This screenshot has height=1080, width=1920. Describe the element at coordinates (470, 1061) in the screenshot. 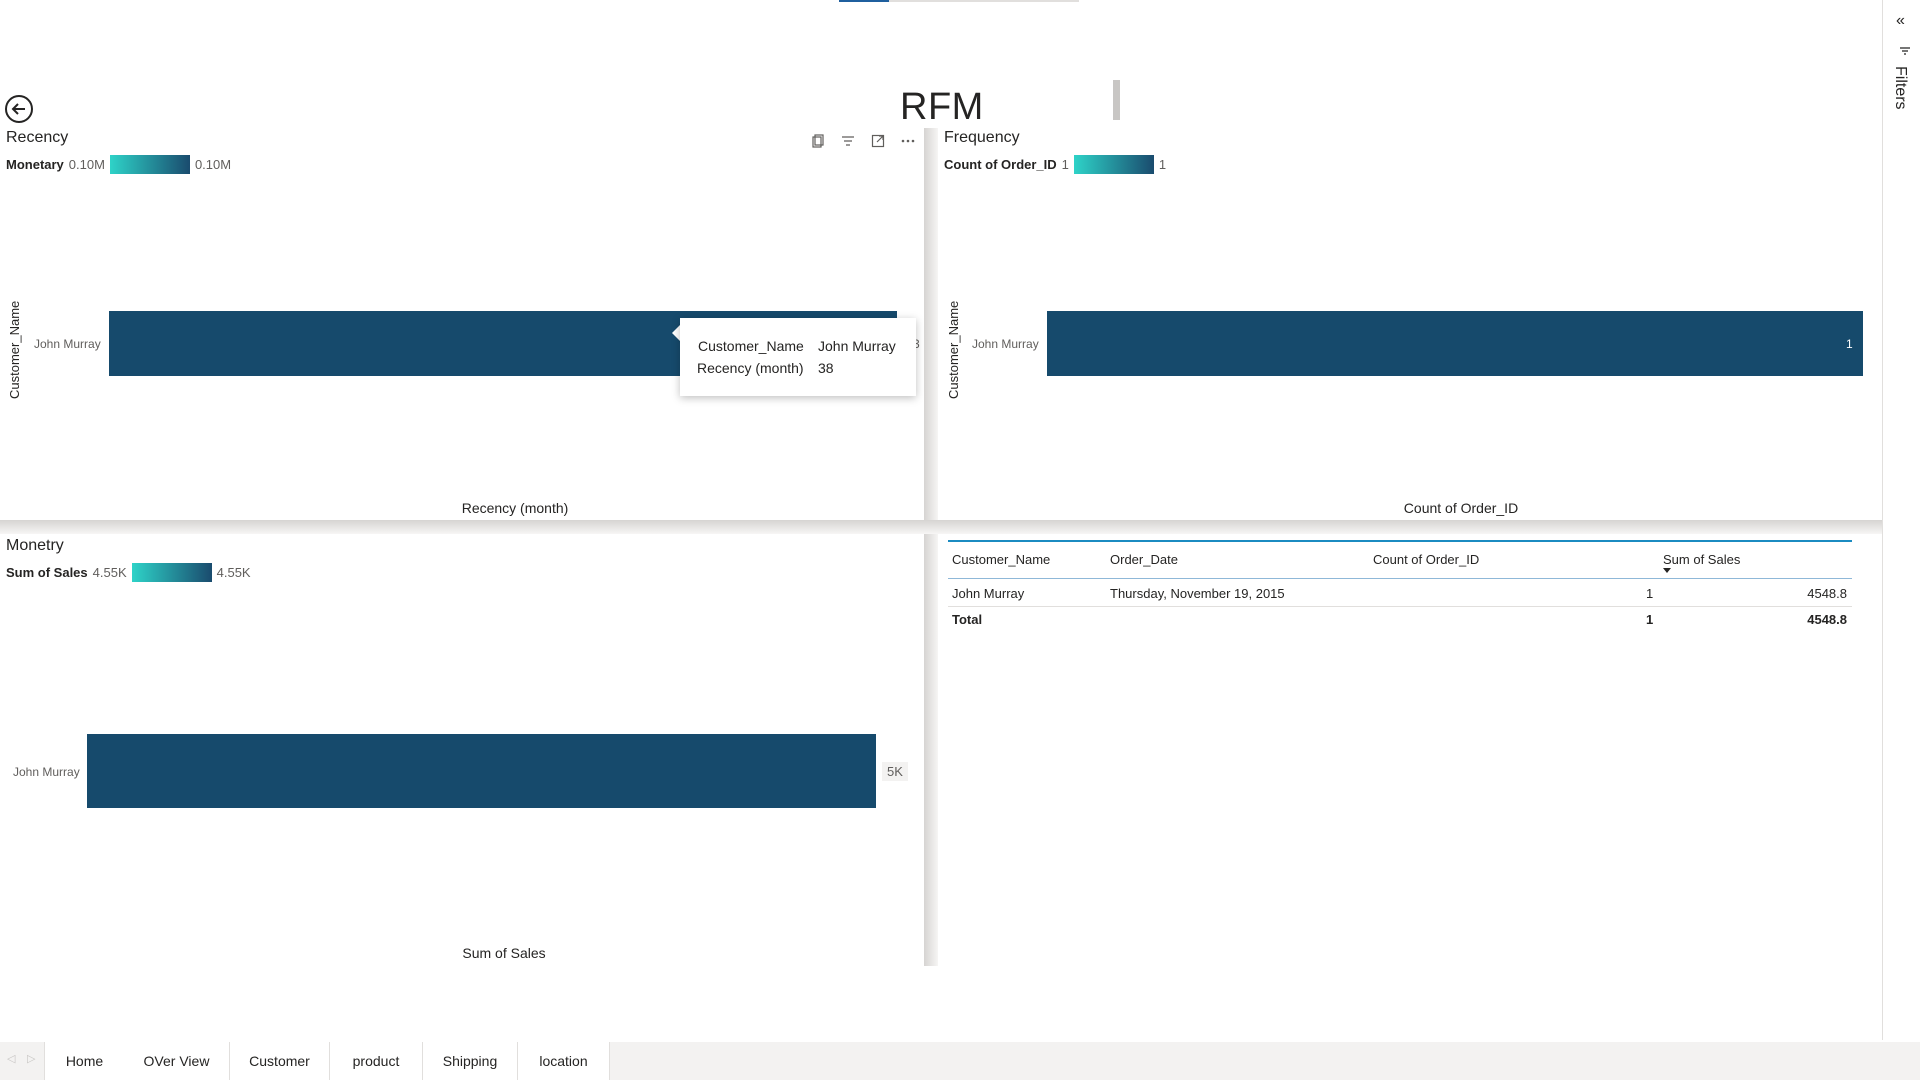

I see `tab-shipping: Shipping` at that location.